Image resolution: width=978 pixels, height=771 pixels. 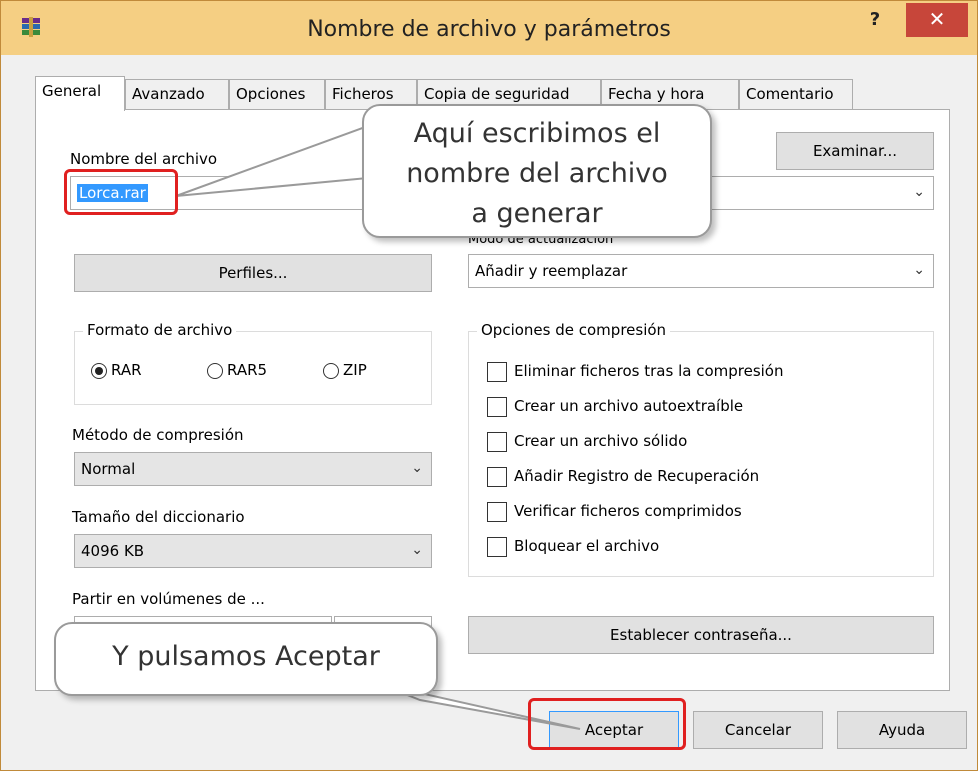 I want to click on highlight-ok-button, so click(x=607, y=724).